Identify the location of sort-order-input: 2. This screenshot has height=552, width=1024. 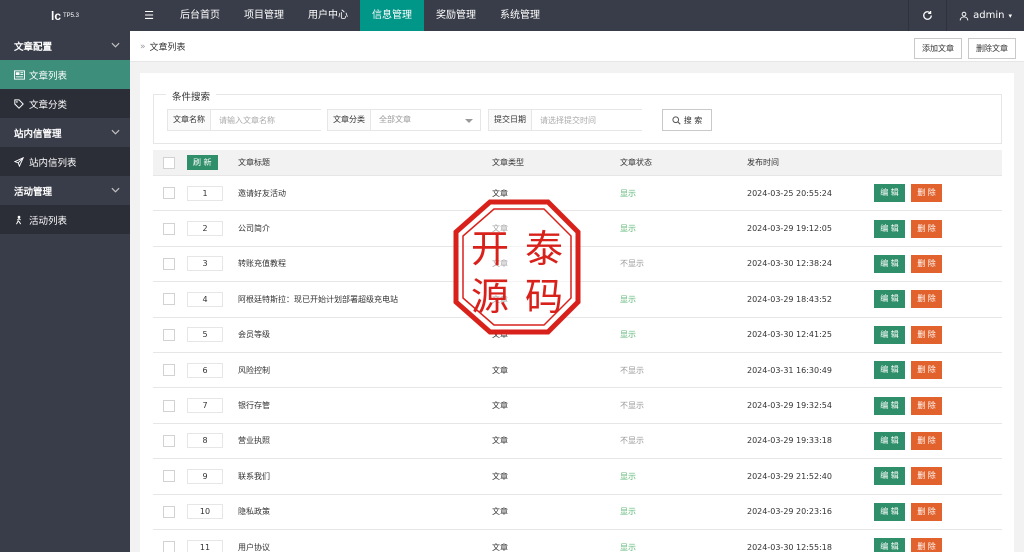
(205, 229).